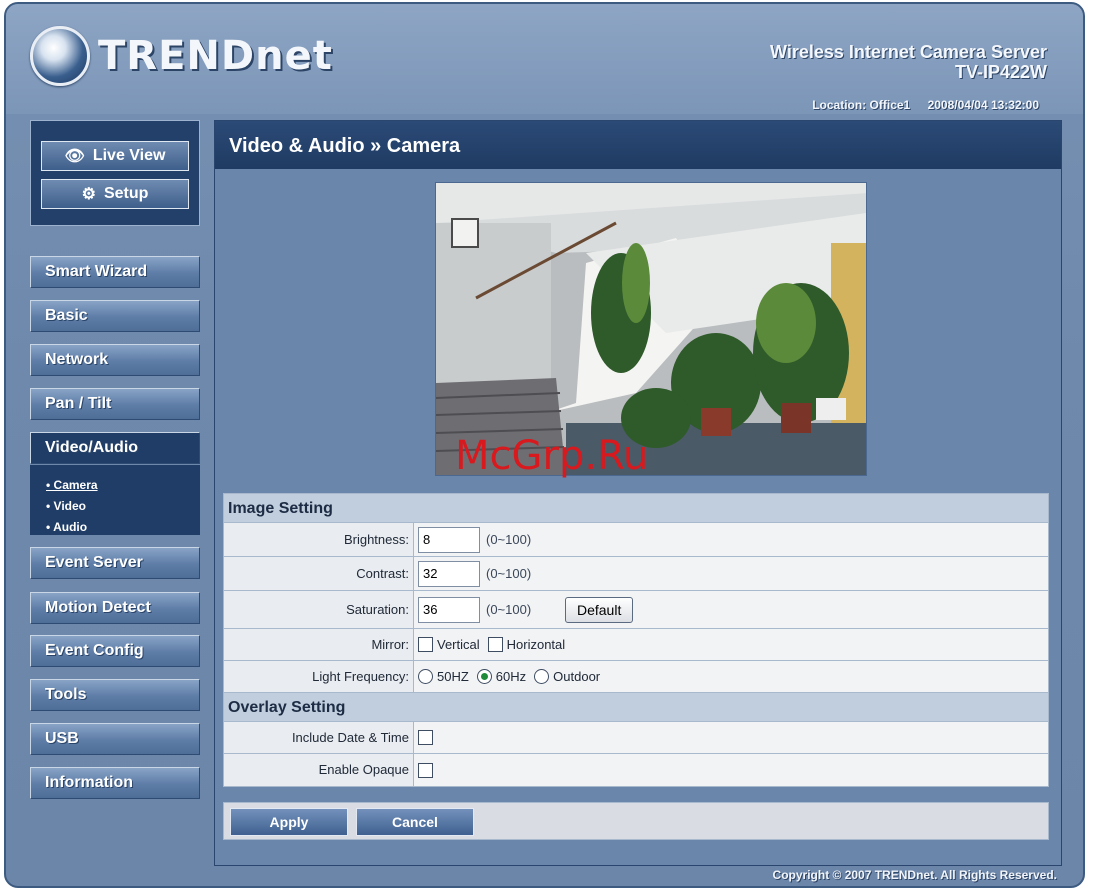 This screenshot has width=1093, height=892. I want to click on mirror-horizontal-label: Horizontal, so click(536, 644).